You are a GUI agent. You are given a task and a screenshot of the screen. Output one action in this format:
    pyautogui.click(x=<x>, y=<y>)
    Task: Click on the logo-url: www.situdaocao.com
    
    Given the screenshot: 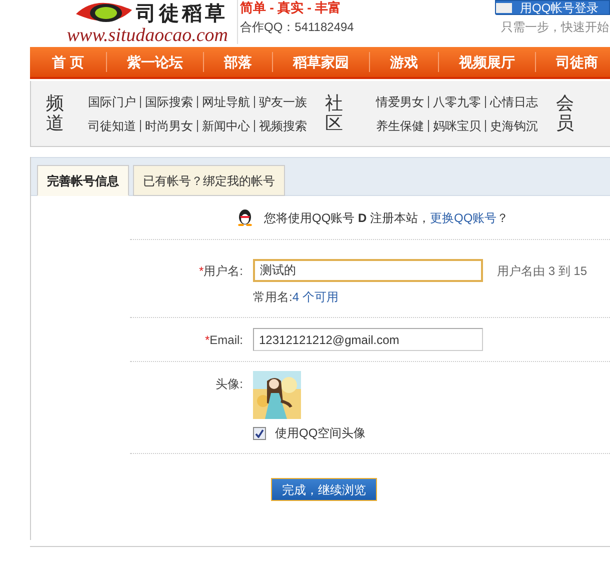 What is the action you would take?
    pyautogui.click(x=147, y=36)
    